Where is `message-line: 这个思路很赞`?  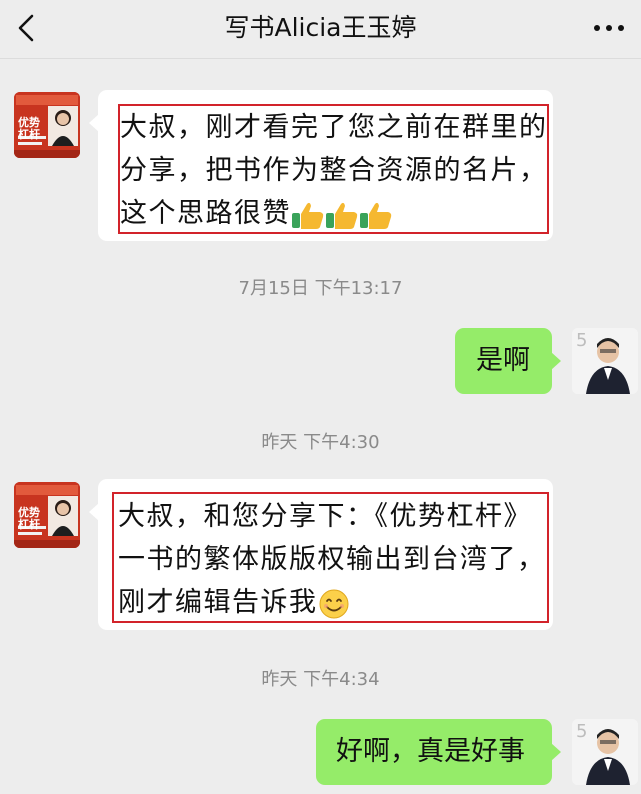
message-line: 这个思路很赞 is located at coordinates (205, 213).